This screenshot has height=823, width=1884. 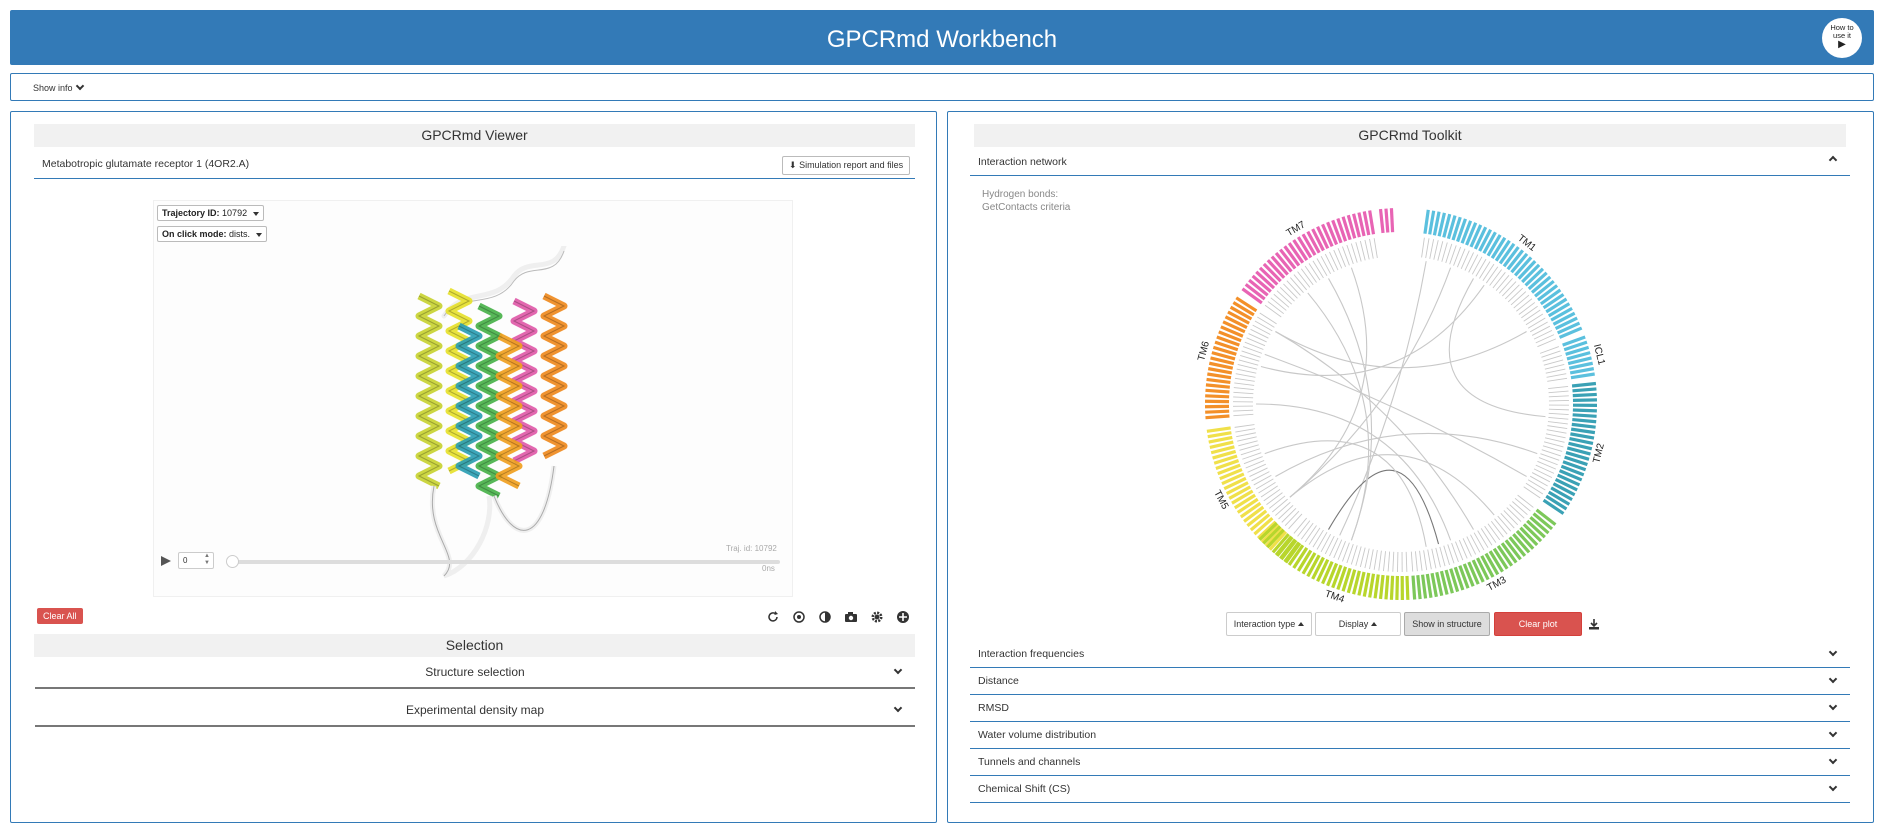 I want to click on show-info-bar: Show info, so click(x=942, y=87).